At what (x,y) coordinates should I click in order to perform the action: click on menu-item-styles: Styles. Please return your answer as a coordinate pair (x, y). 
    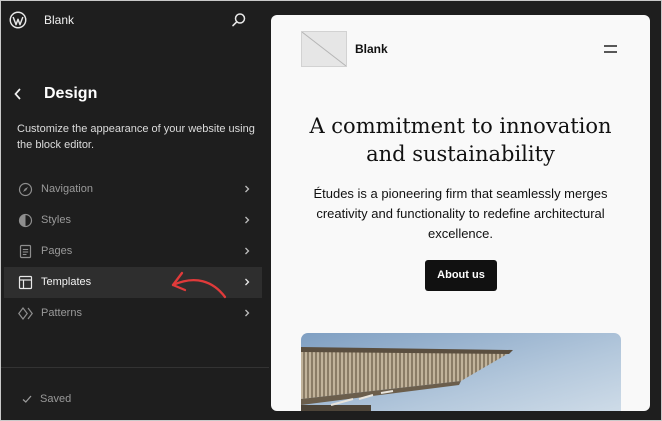
    Looking at the image, I should click on (133, 220).